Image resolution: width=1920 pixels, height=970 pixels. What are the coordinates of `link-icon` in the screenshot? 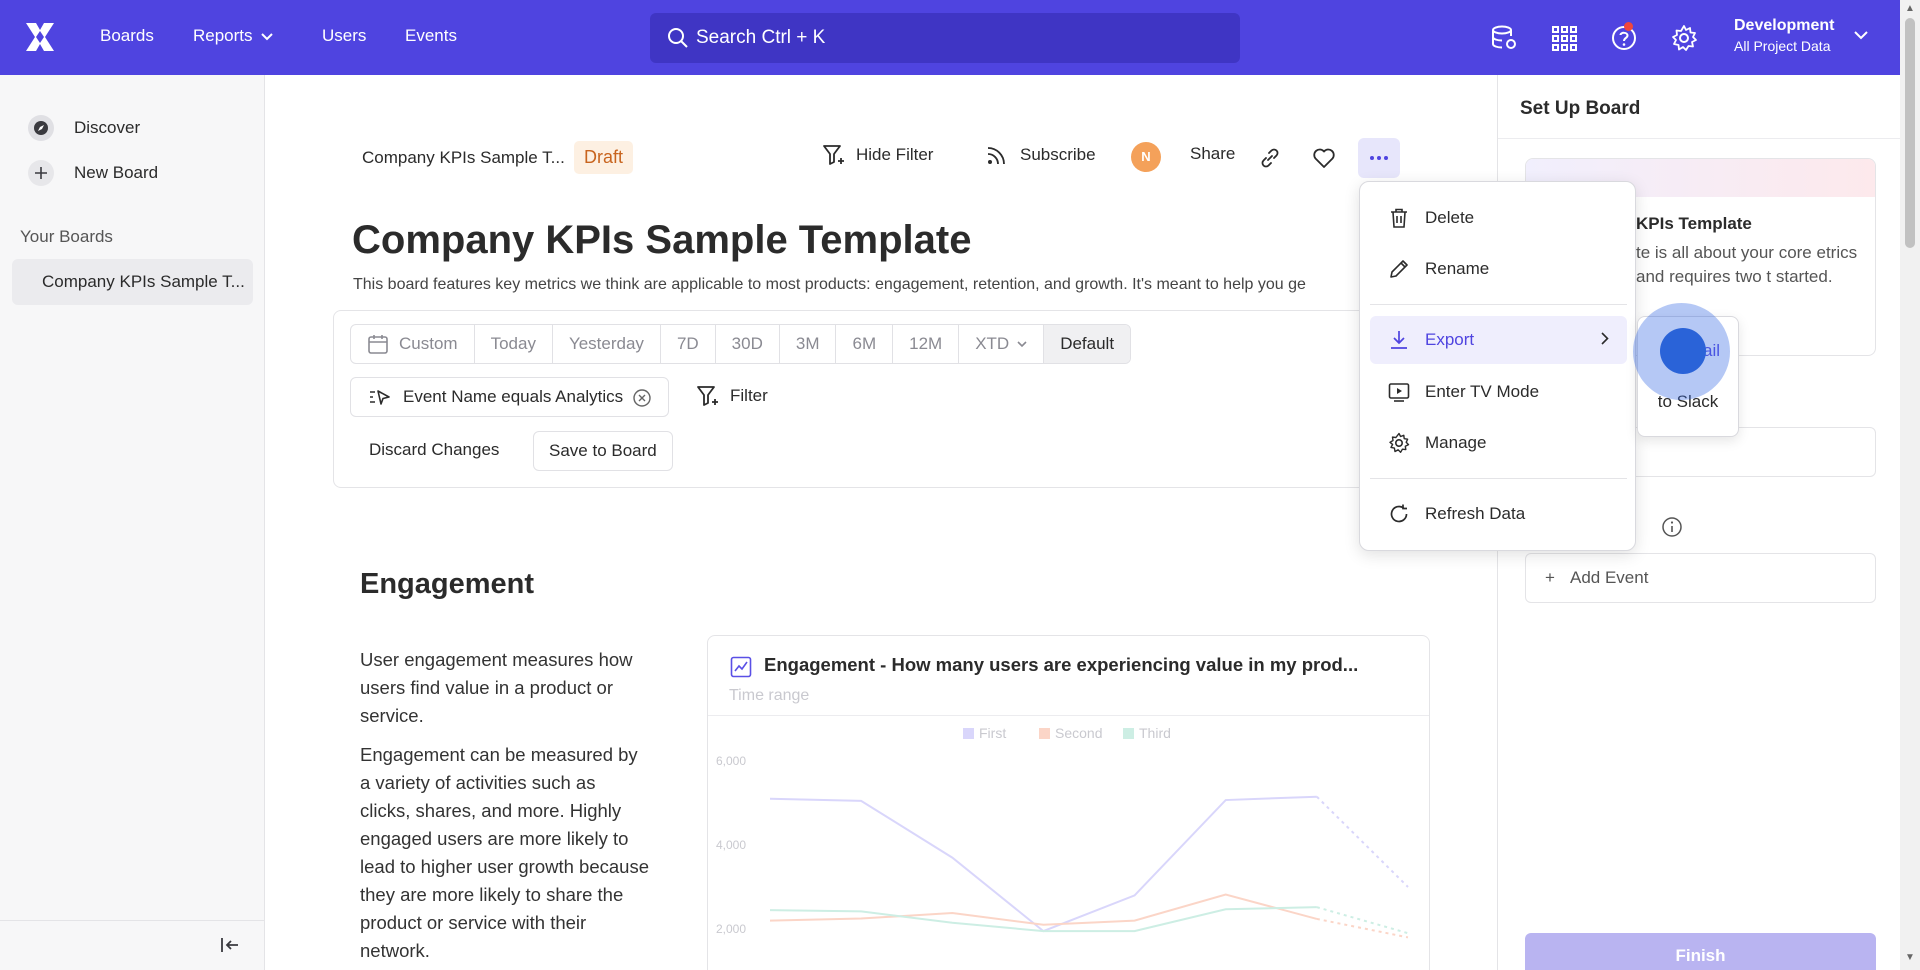 It's located at (1270, 158).